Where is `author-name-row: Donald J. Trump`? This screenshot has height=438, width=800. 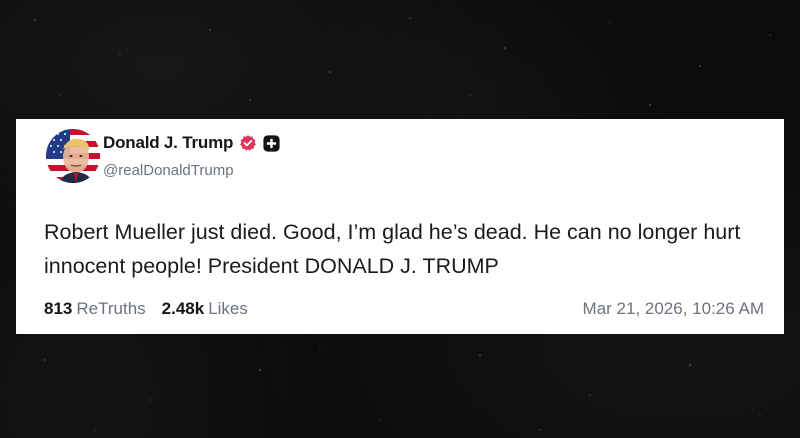 author-name-row: Donald J. Trump is located at coordinates (191, 143).